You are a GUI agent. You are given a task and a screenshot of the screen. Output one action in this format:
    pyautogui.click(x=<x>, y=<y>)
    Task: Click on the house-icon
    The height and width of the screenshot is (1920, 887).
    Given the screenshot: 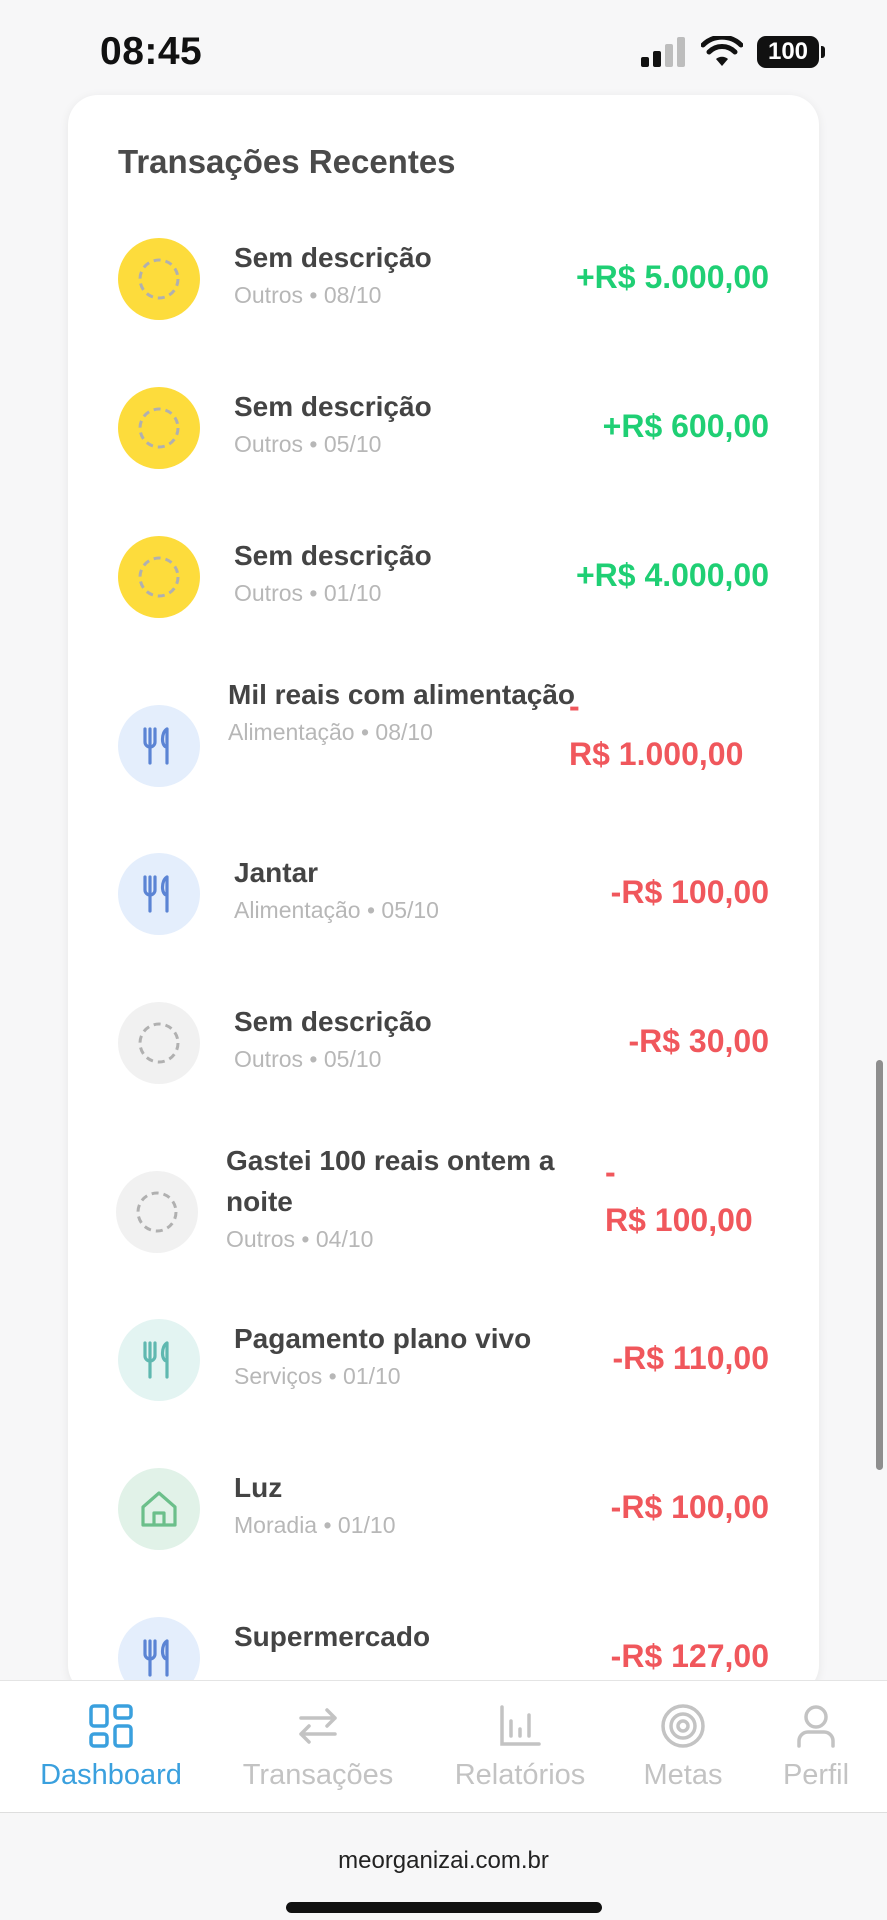 What is the action you would take?
    pyautogui.click(x=159, y=1509)
    